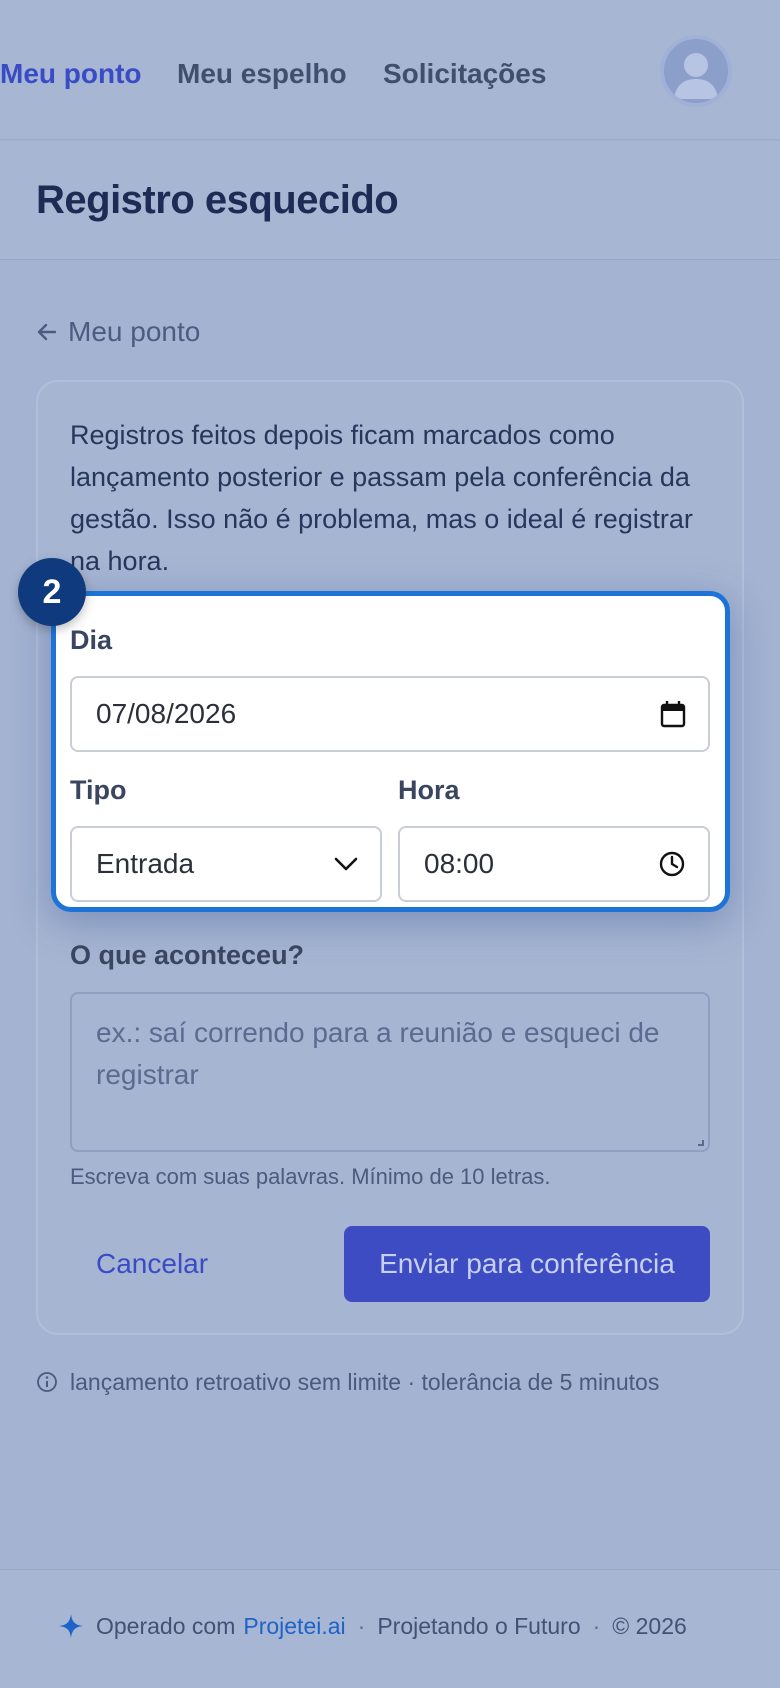  What do you see at coordinates (226, 864) in the screenshot?
I see `tipo-select: Entrada` at bounding box center [226, 864].